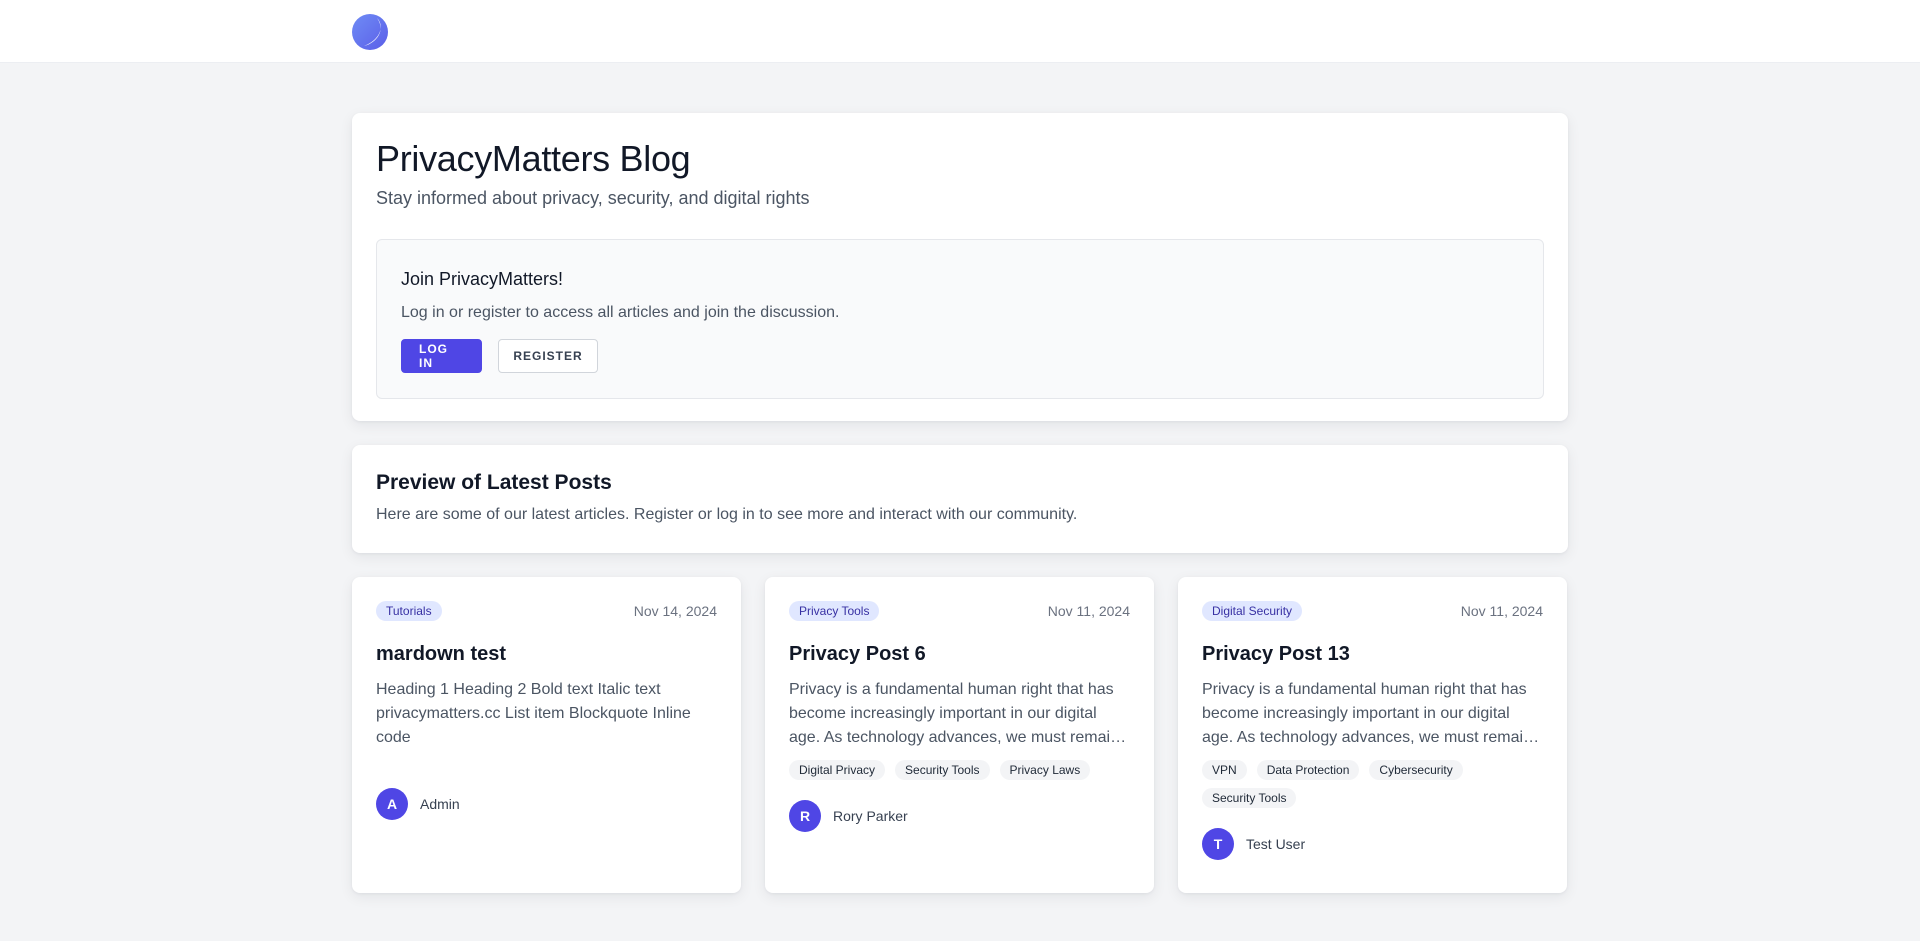  Describe the element at coordinates (805, 816) in the screenshot. I see `avatar: R` at that location.